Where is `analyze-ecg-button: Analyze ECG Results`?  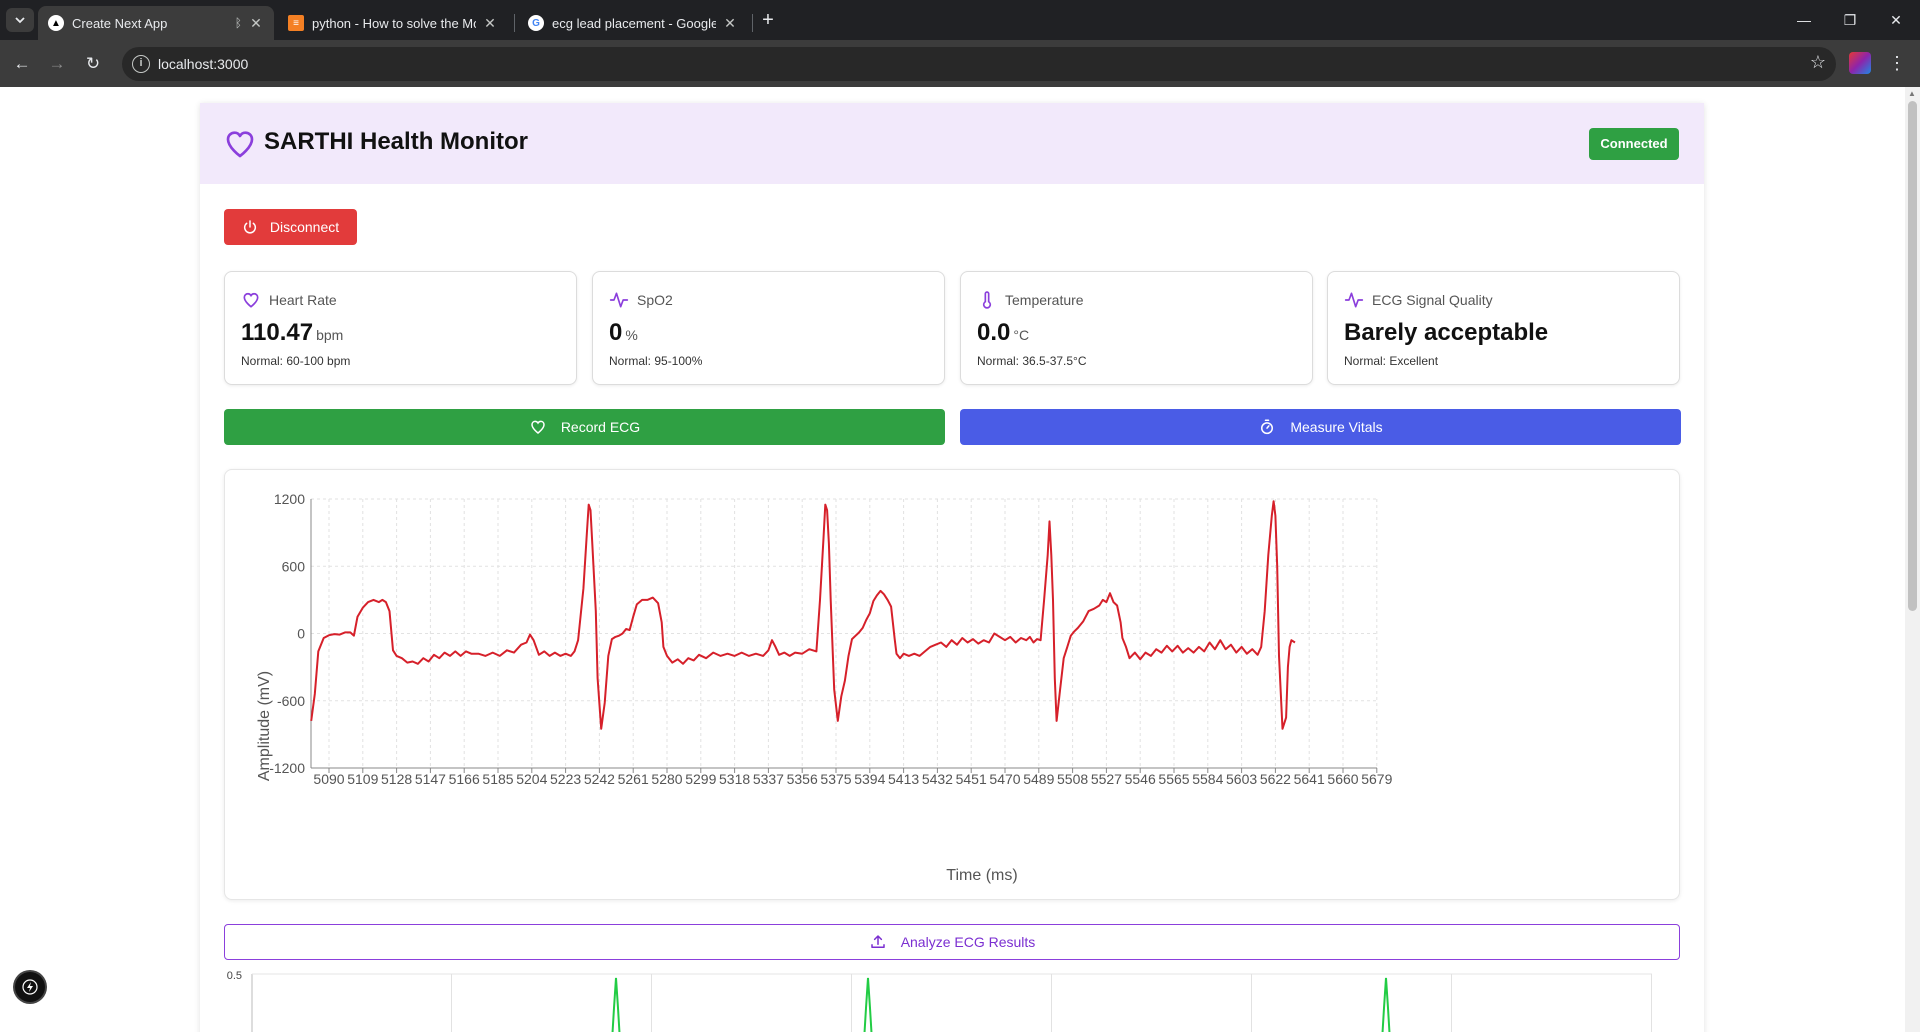
analyze-ecg-button: Analyze ECG Results is located at coordinates (952, 942).